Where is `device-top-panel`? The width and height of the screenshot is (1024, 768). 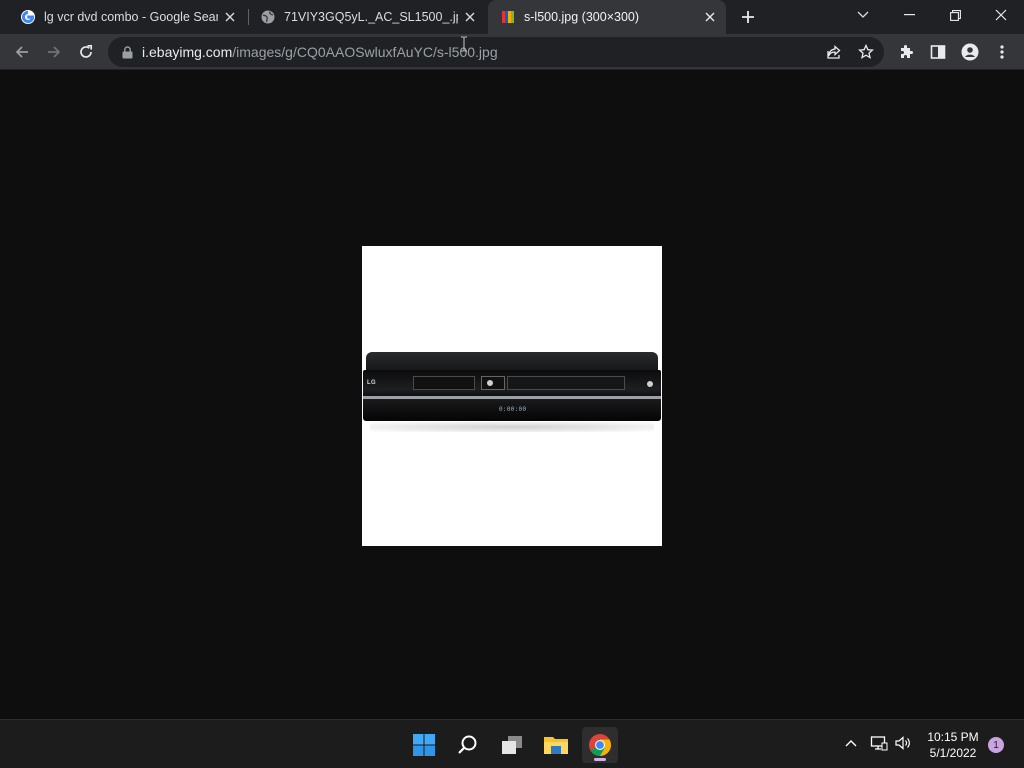
device-top-panel is located at coordinates (512, 362).